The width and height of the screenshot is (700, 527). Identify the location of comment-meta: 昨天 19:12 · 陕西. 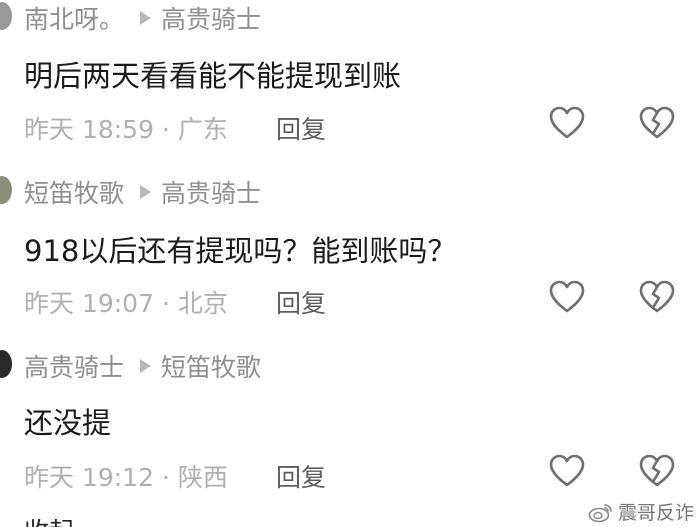
(126, 477).